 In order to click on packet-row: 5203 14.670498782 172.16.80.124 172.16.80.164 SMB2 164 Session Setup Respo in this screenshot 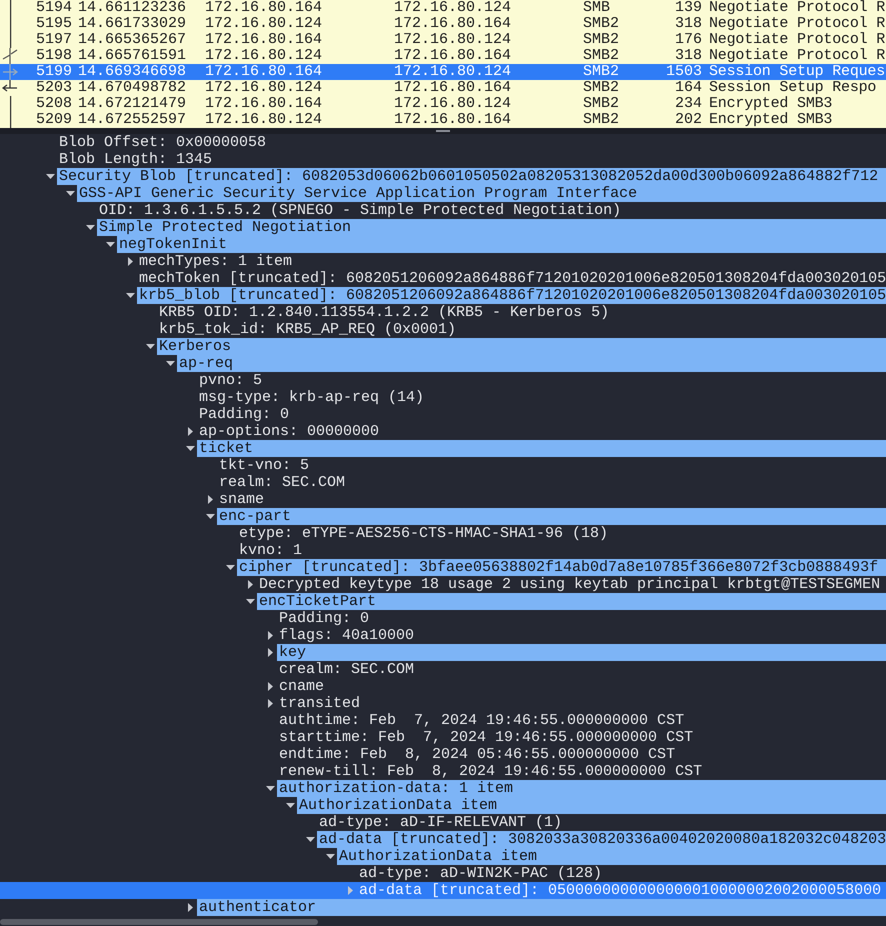, I will do `click(443, 88)`.